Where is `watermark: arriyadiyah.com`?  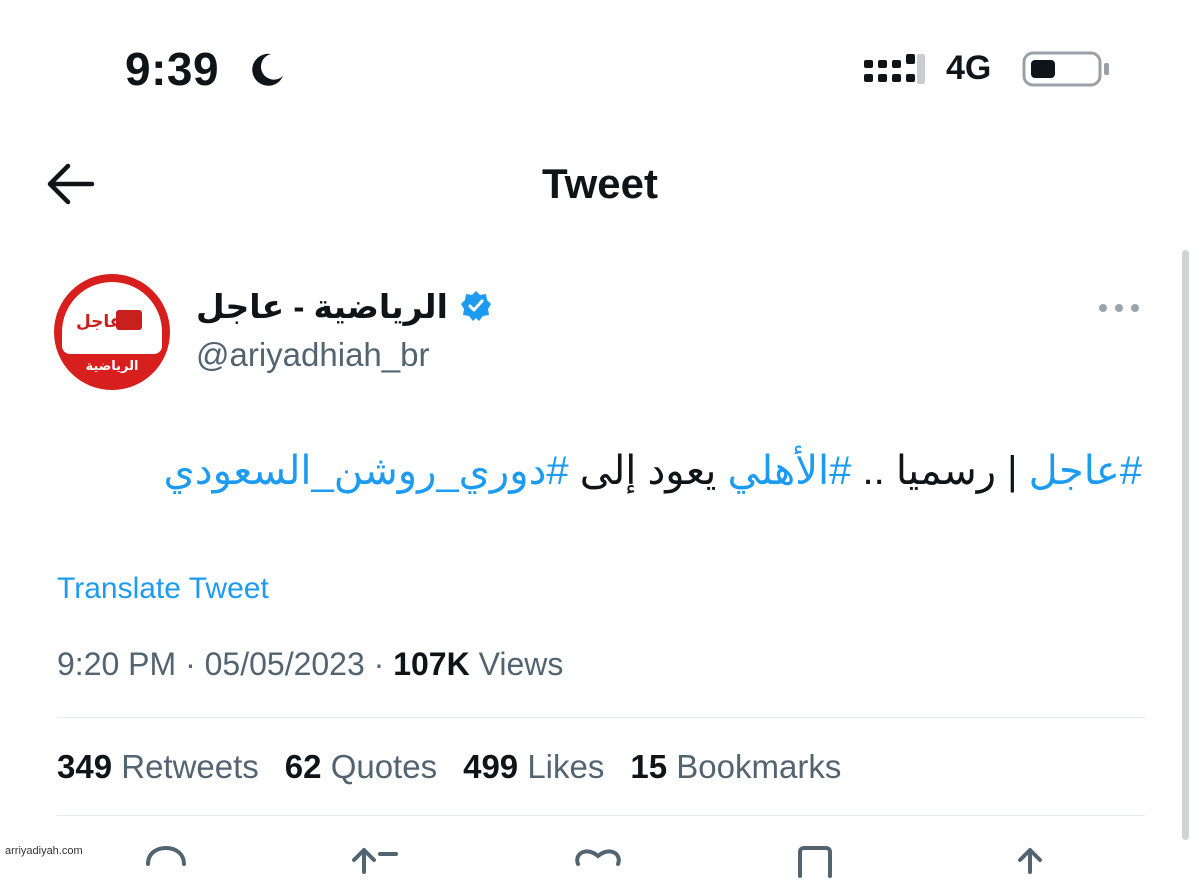 watermark: arriyadiyah.com is located at coordinates (44, 851).